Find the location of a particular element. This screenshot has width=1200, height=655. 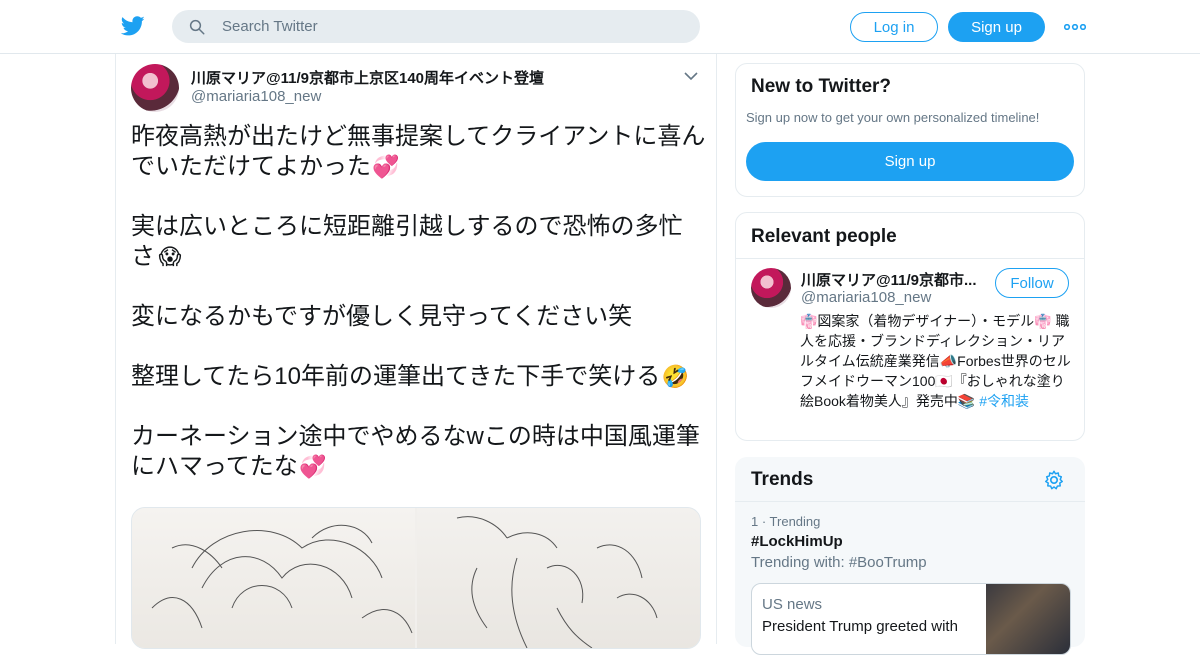

more-options-icon is located at coordinates (1075, 27).